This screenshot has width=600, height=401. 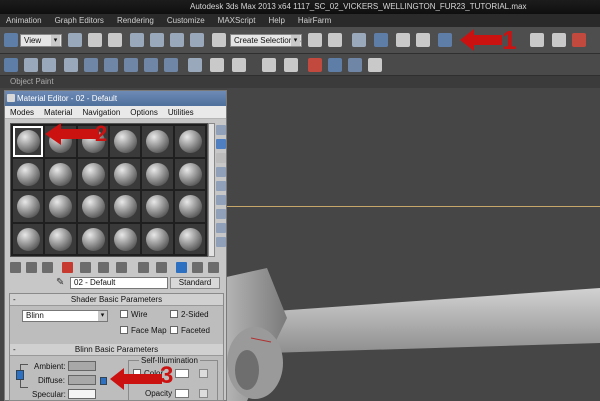 I want to click on faceted-checkbox: Faceted, so click(x=190, y=331).